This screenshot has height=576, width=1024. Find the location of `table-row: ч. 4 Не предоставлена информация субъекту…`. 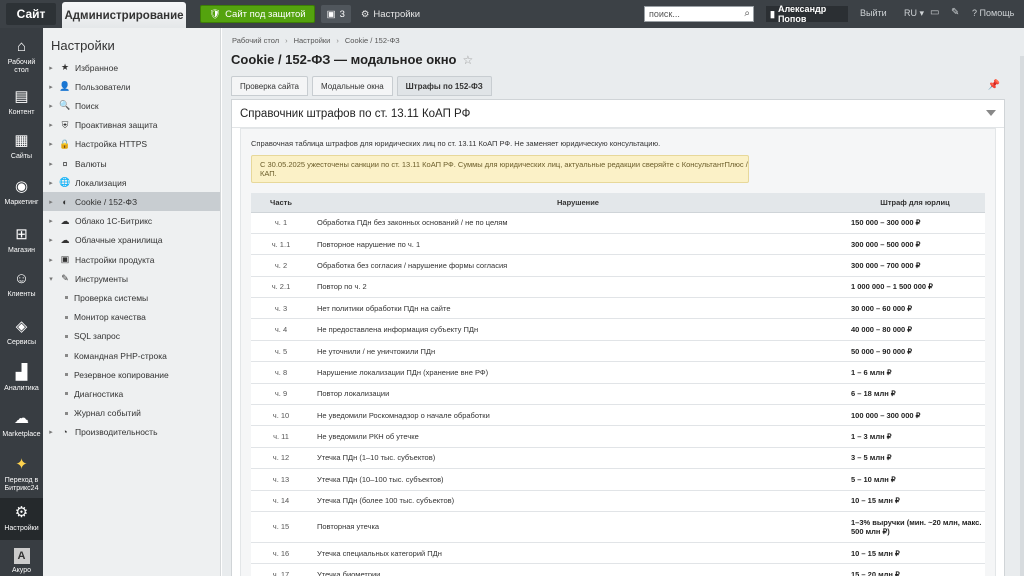

table-row: ч. 4 Не предоставлена информация субъекту… is located at coordinates (618, 329).